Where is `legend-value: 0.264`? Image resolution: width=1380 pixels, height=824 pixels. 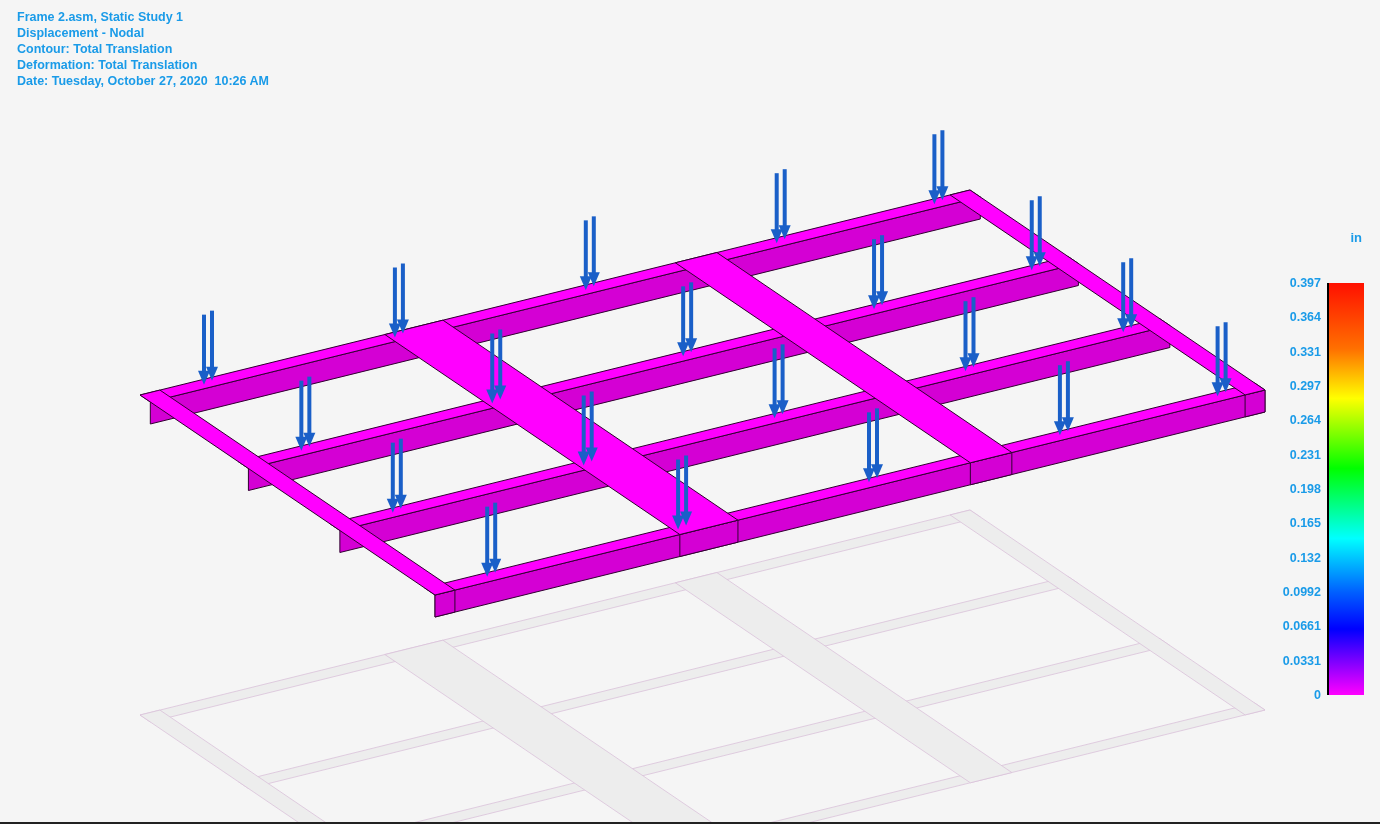 legend-value: 0.264 is located at coordinates (1305, 420).